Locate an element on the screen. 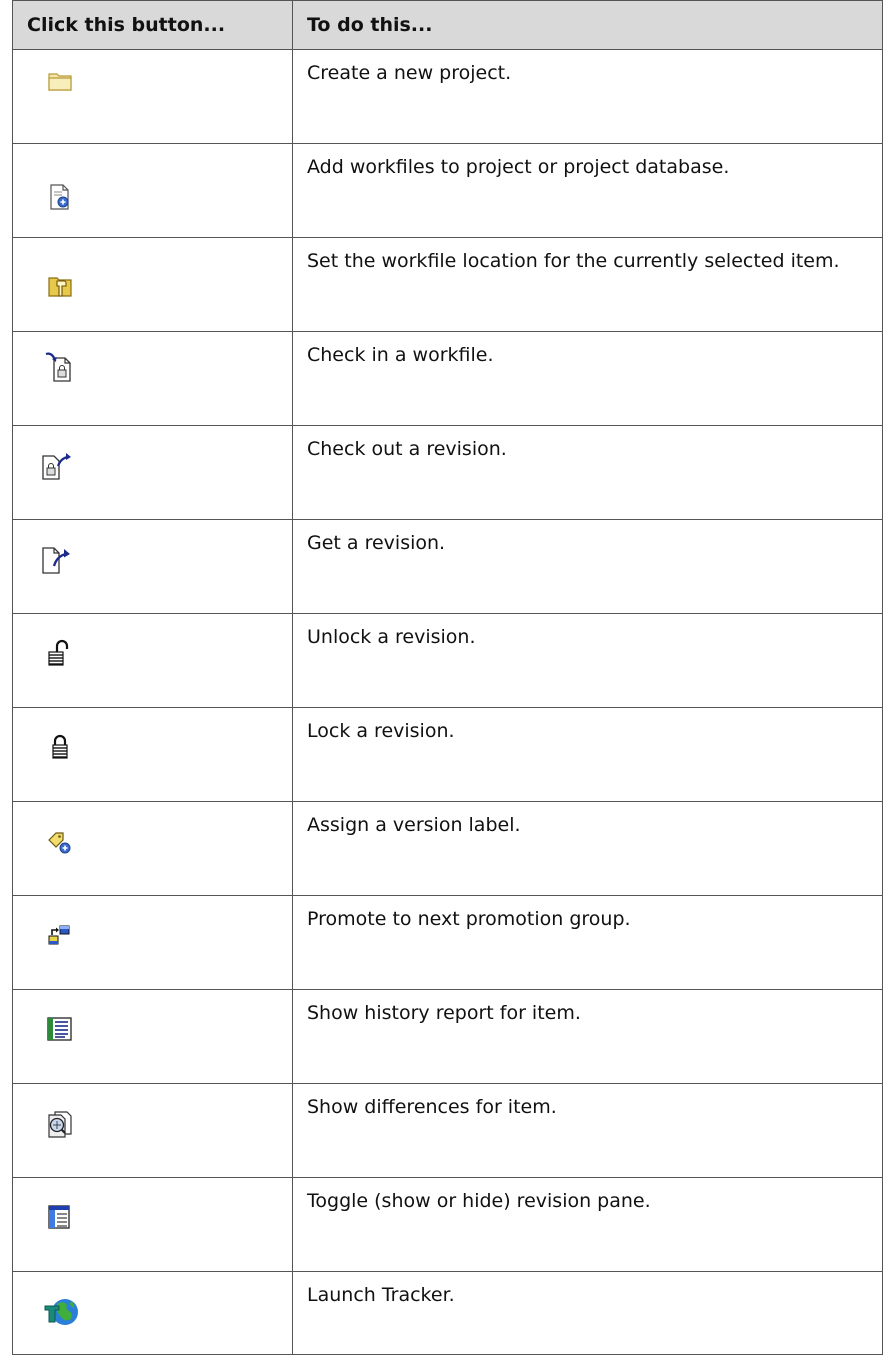  check-out-icon is located at coordinates (56, 465).